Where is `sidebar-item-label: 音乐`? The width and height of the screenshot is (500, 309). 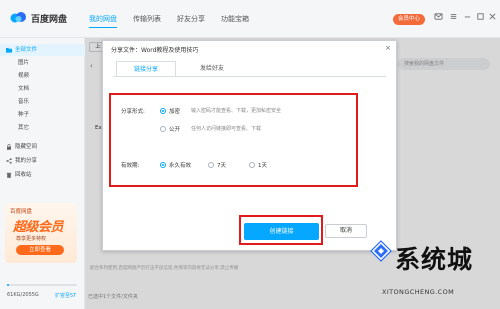 sidebar-item-label: 音乐 is located at coordinates (24, 102).